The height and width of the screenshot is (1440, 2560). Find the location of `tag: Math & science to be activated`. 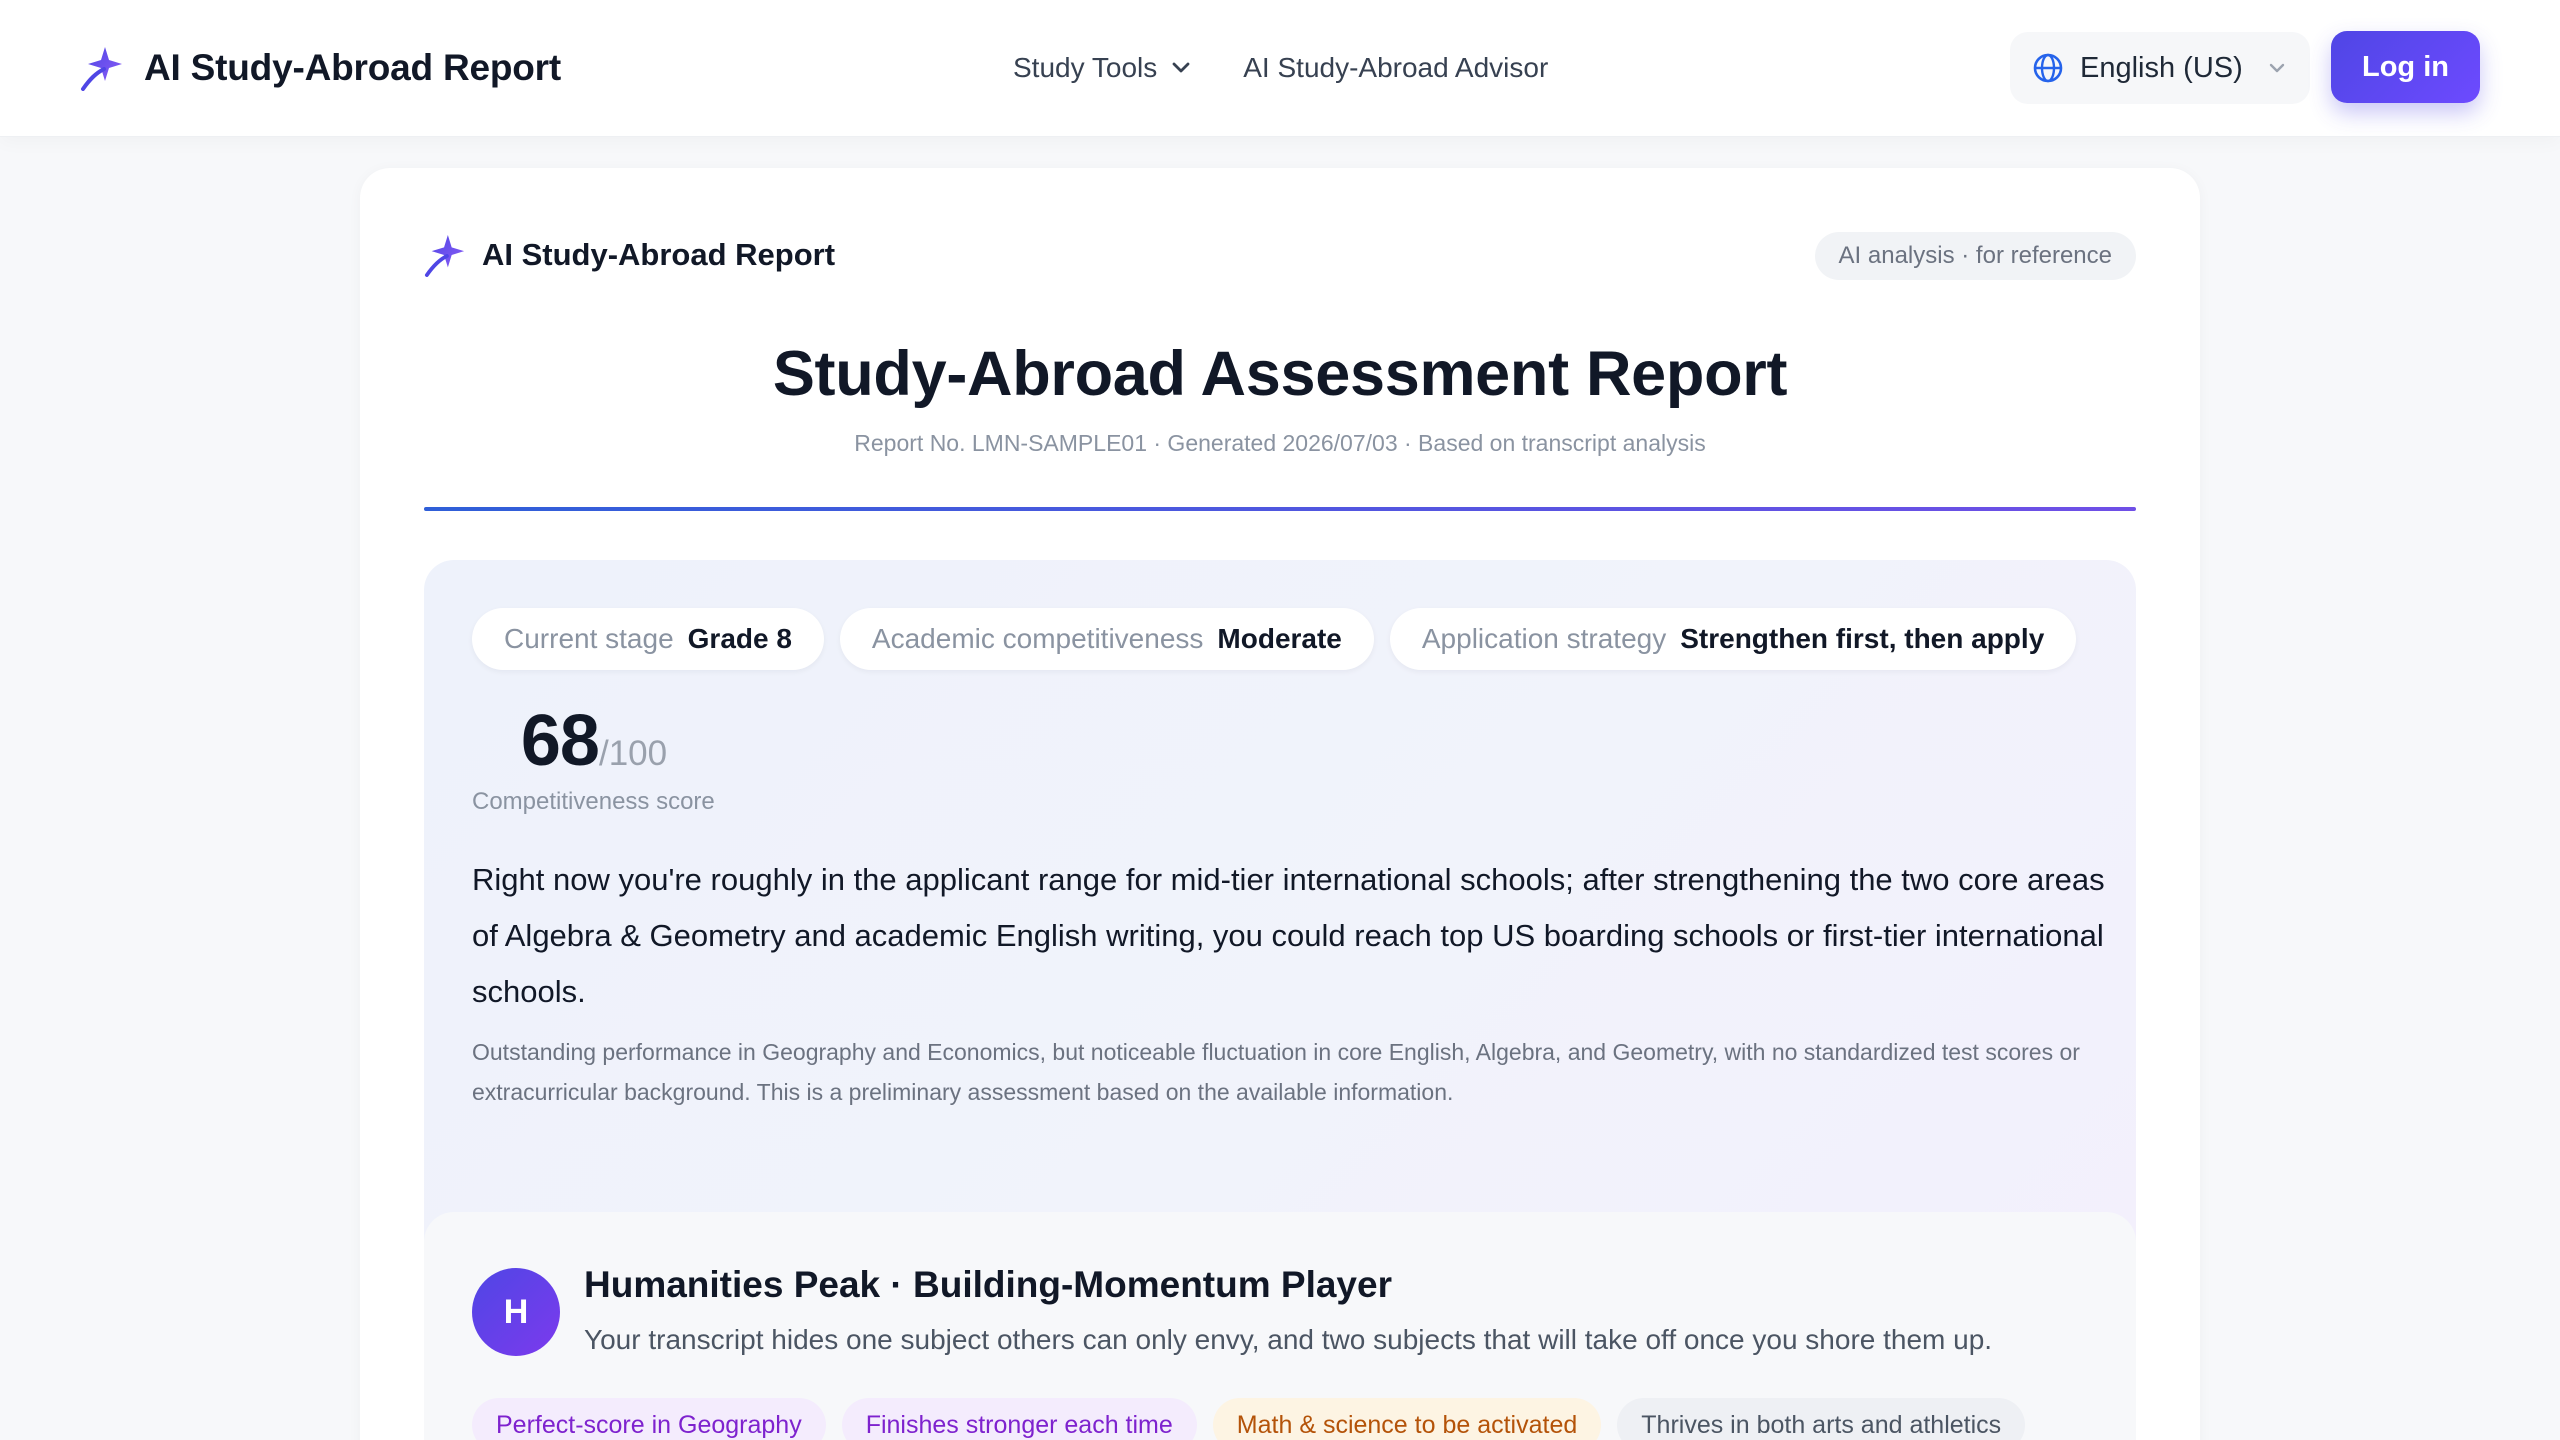

tag: Math & science to be activated is located at coordinates (1407, 1419).